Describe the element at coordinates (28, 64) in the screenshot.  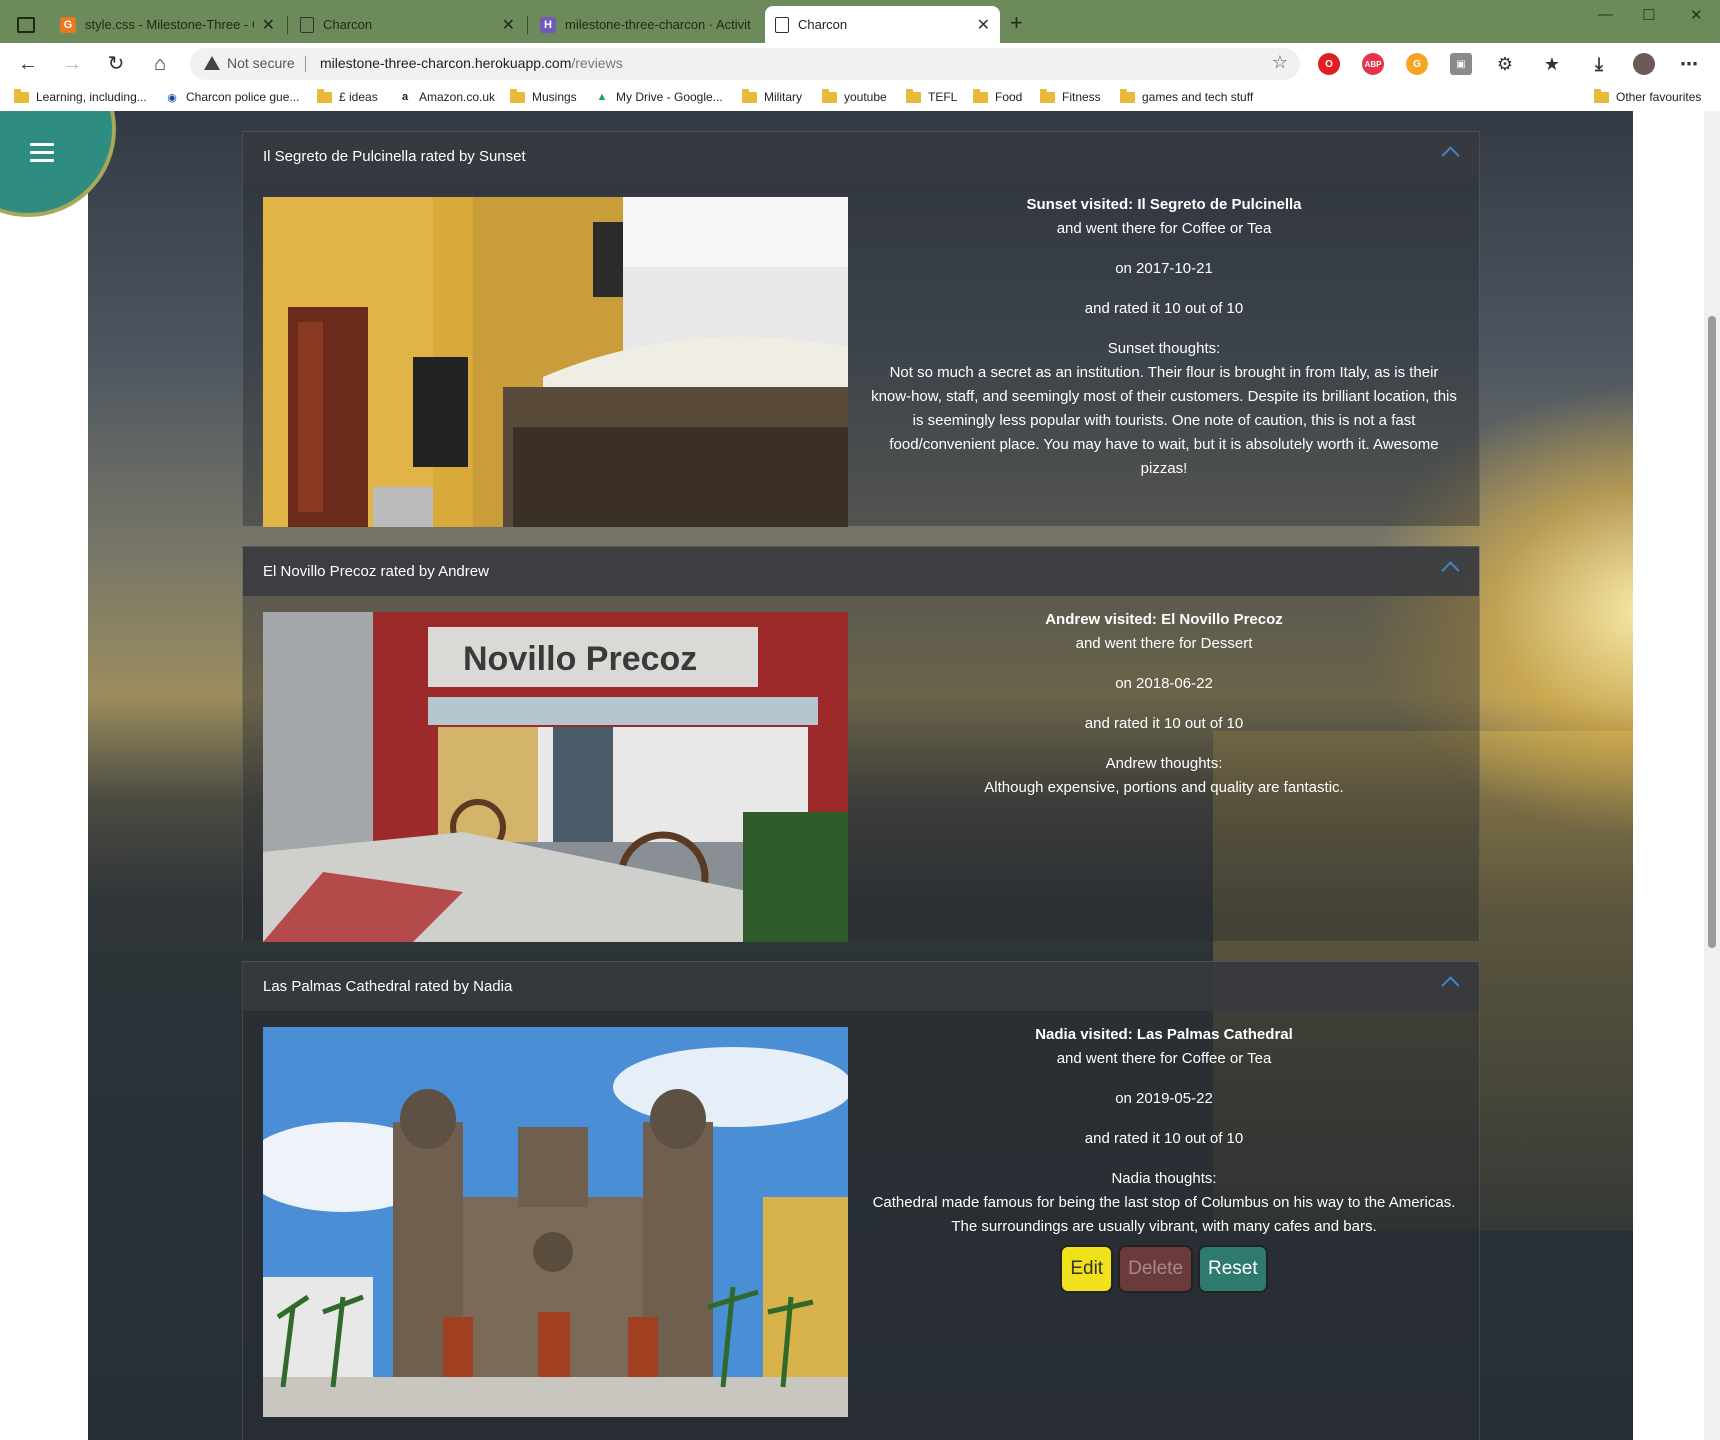
I see `back-icon: ←` at that location.